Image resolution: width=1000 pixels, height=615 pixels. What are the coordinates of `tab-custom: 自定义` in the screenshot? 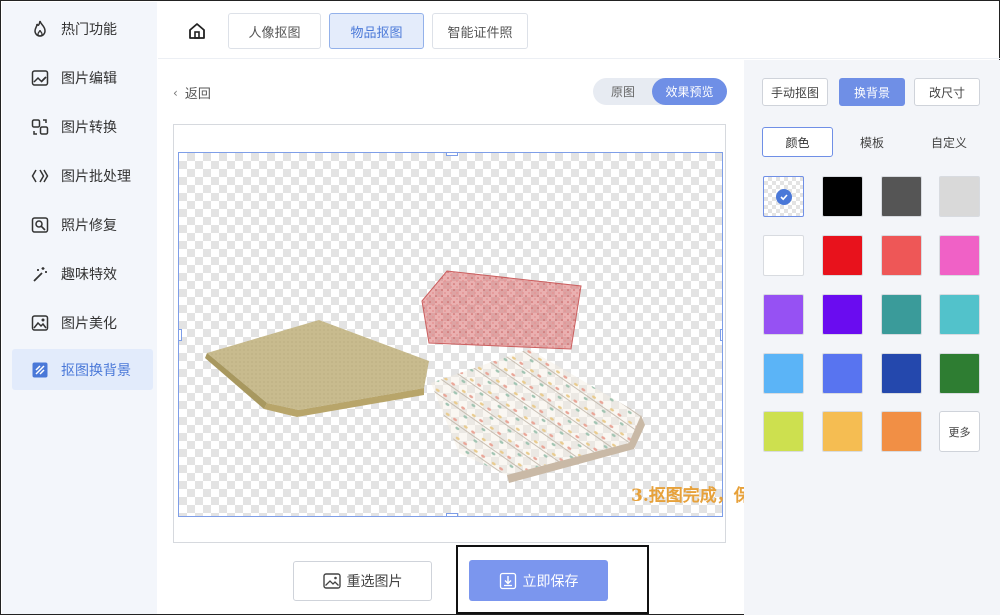 It's located at (949, 142).